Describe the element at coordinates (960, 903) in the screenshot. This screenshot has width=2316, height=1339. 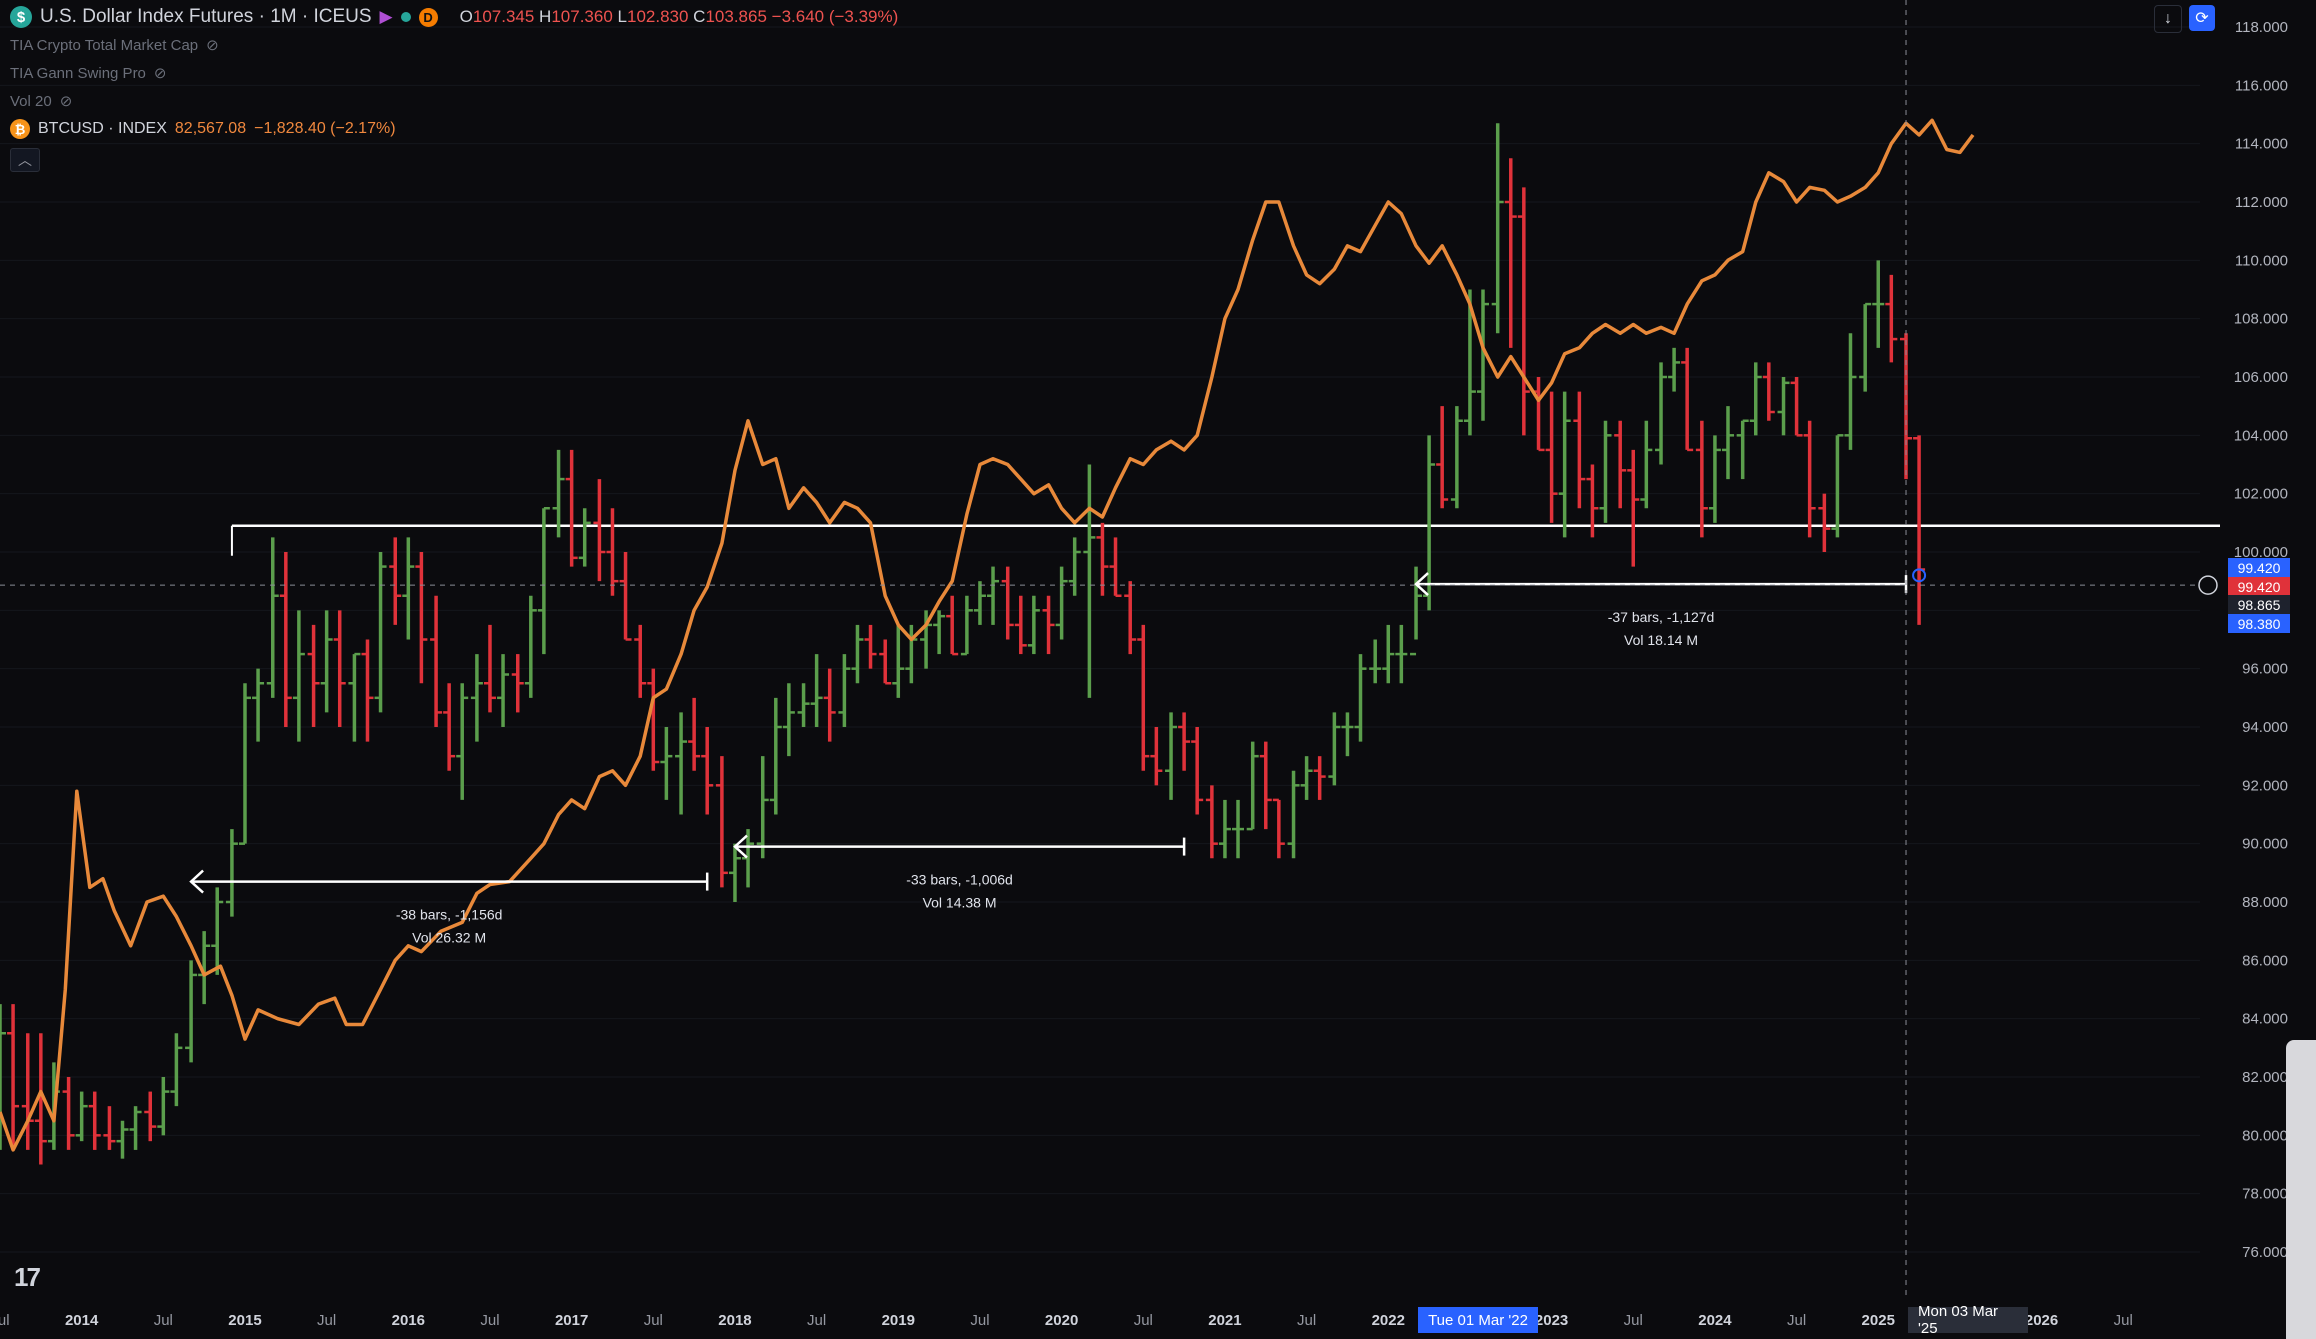
I see `measure-vol-label: Vol 14.38 M` at that location.